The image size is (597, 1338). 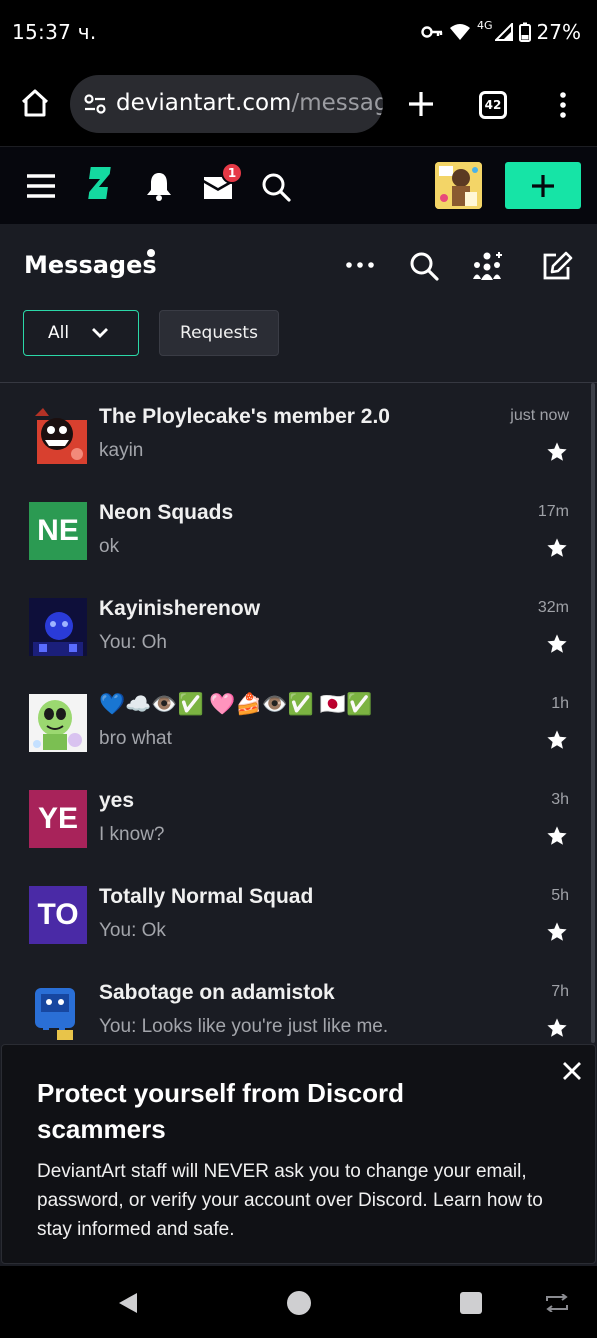 I want to click on system-nav-bar, so click(x=298, y=1302).